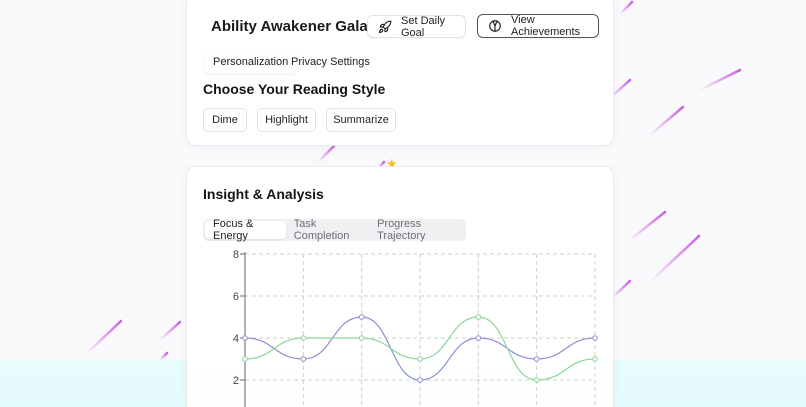  What do you see at coordinates (286, 120) in the screenshot?
I see `reading-style-highlight-button: Highlight` at bounding box center [286, 120].